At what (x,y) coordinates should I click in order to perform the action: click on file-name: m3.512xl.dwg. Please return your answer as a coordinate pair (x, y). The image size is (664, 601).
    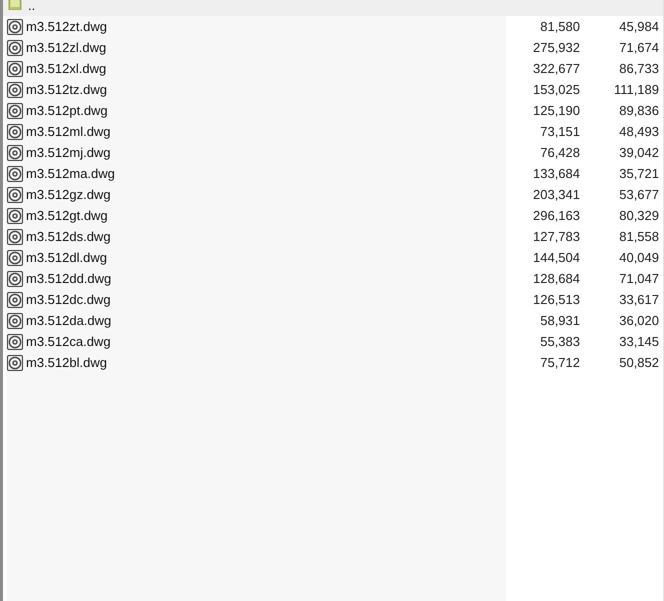
    Looking at the image, I should click on (66, 68).